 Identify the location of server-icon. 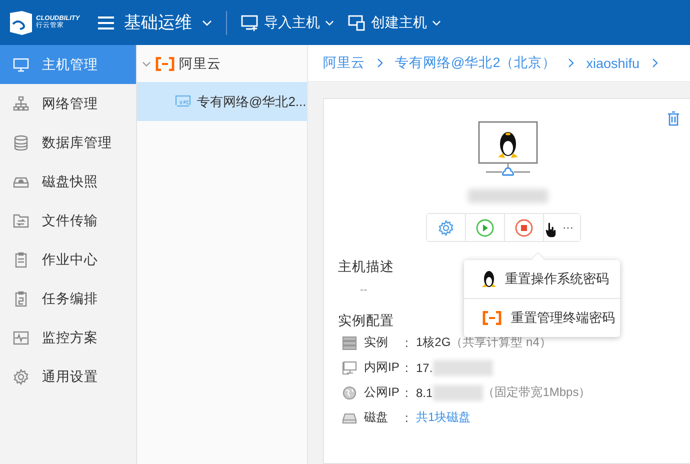
(349, 343).